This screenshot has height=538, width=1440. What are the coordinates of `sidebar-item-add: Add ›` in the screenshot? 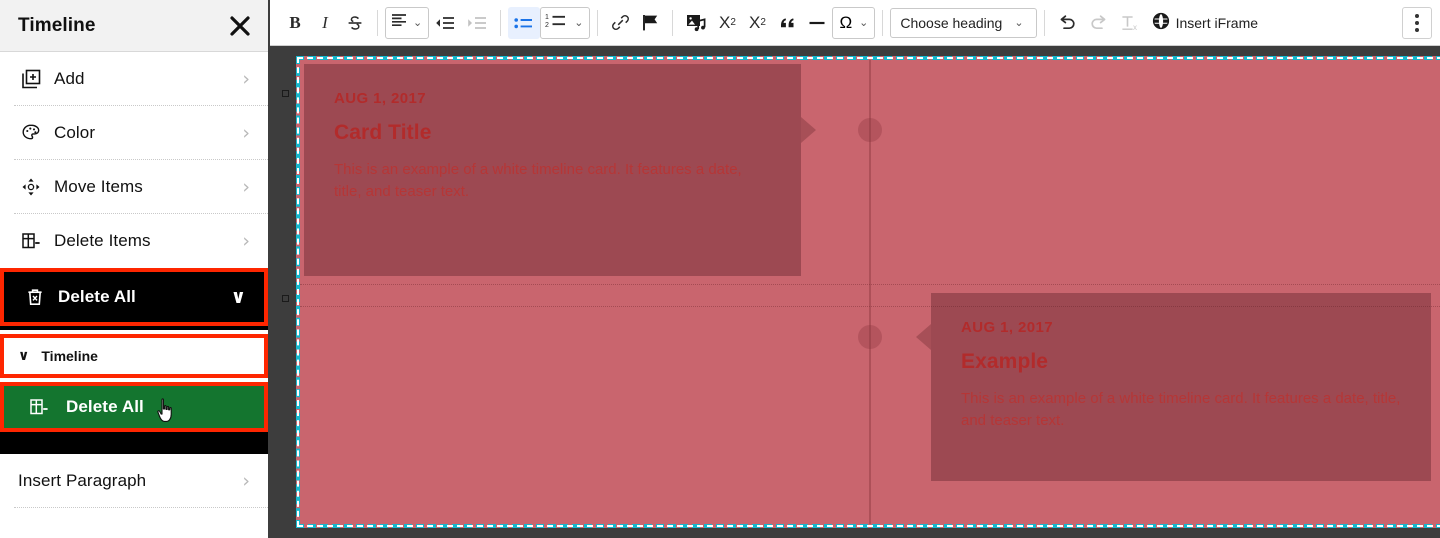 It's located at (134, 79).